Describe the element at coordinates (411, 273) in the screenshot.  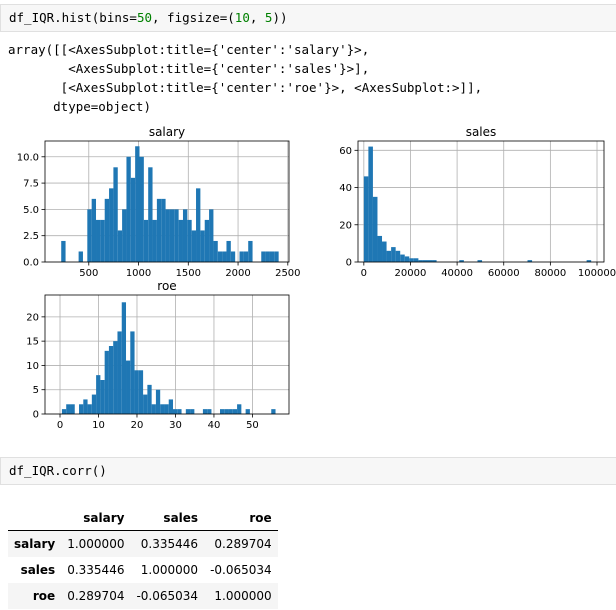
I see `x-tick-label: 20000` at that location.